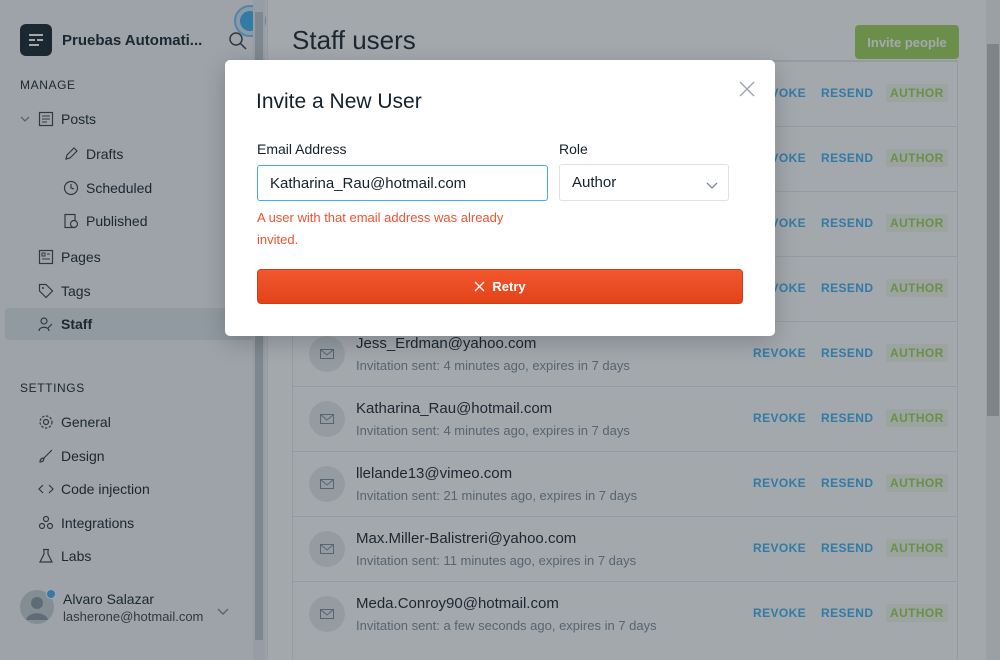 This screenshot has height=660, width=1000. I want to click on retry-button-label: Retry, so click(509, 286).